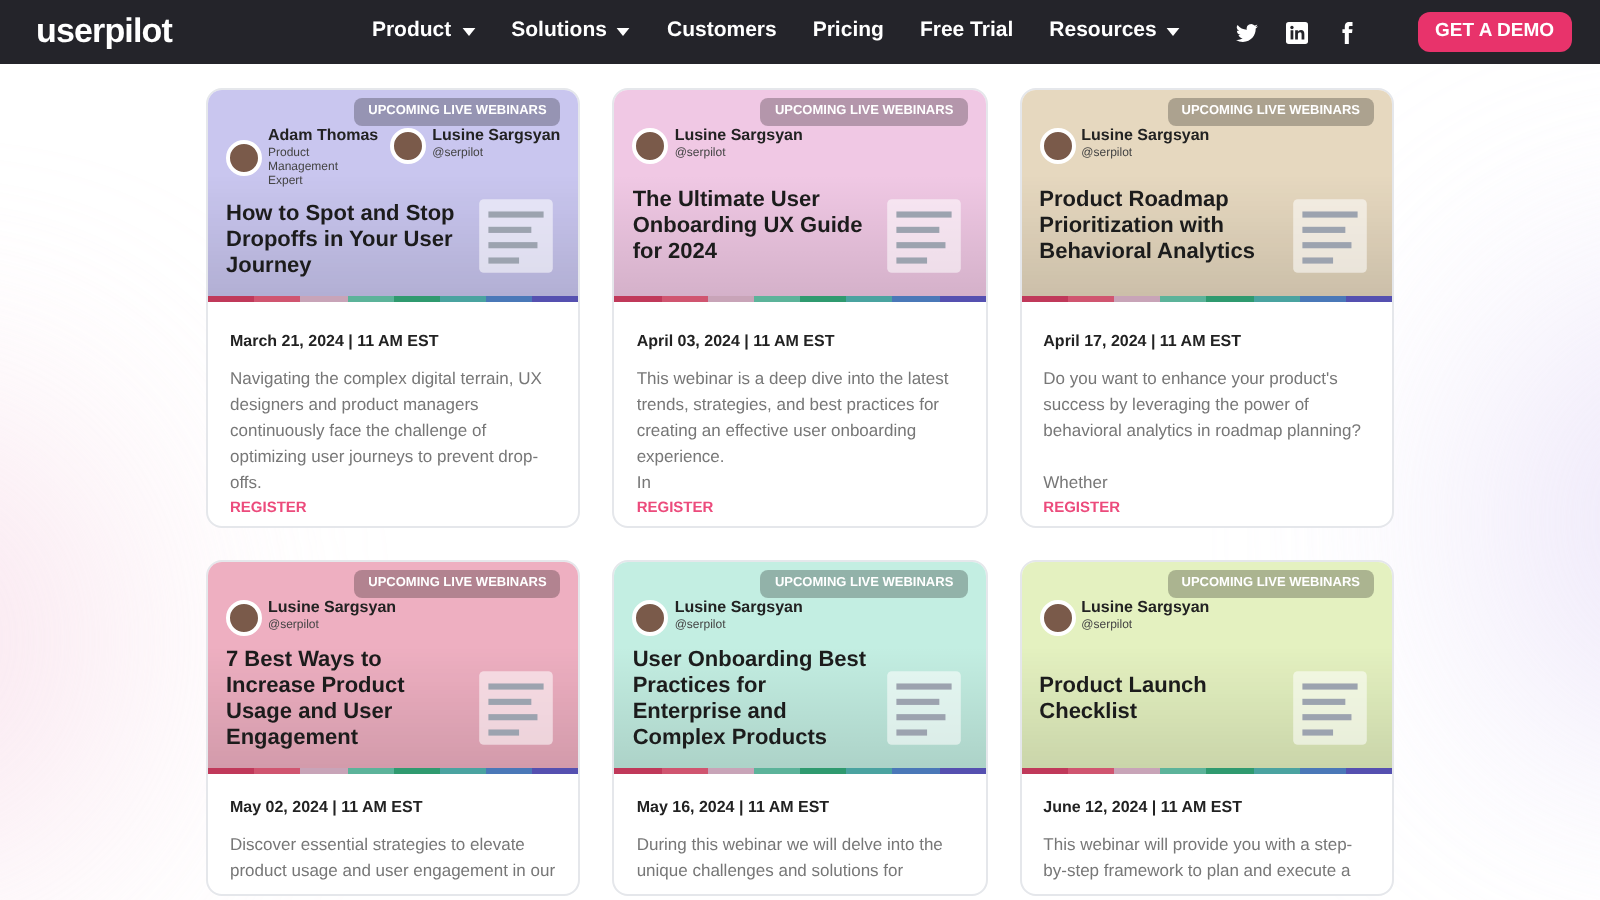 The height and width of the screenshot is (900, 1600). What do you see at coordinates (1296, 32) in the screenshot?
I see `linkedin-icon` at bounding box center [1296, 32].